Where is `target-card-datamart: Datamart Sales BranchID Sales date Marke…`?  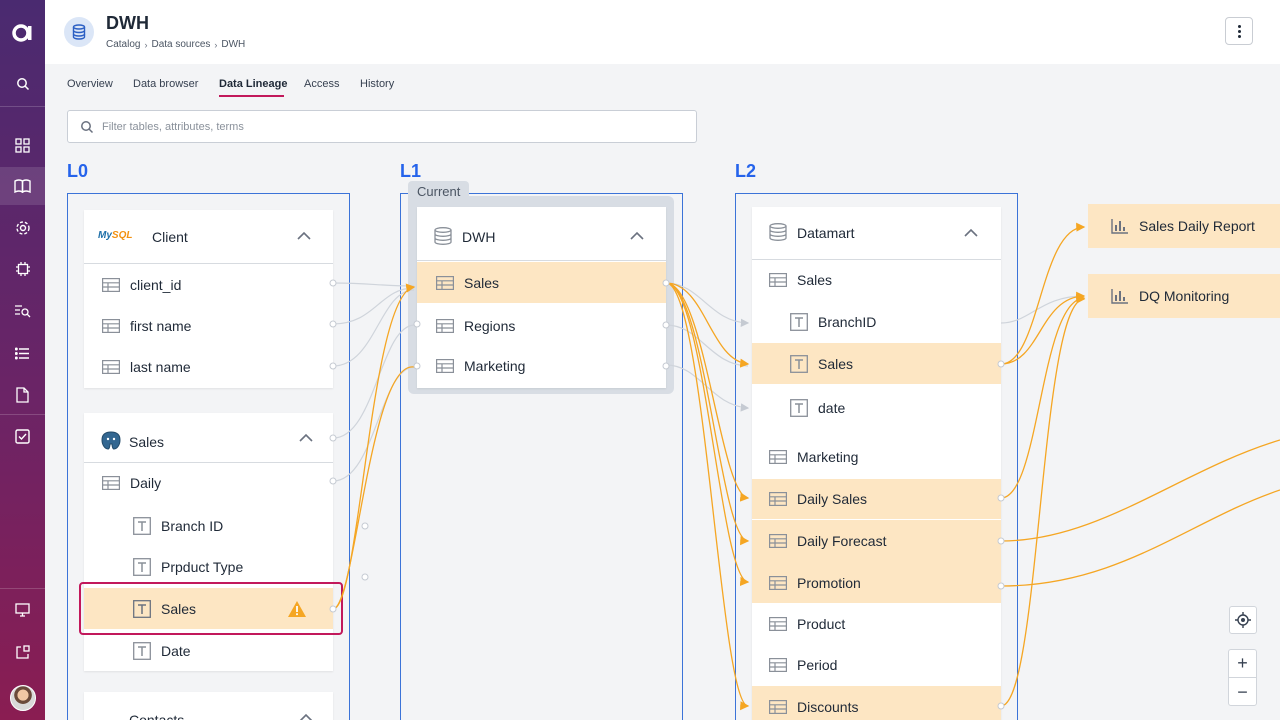 target-card-datamart: Datamart Sales BranchID Sales date Marke… is located at coordinates (876, 463).